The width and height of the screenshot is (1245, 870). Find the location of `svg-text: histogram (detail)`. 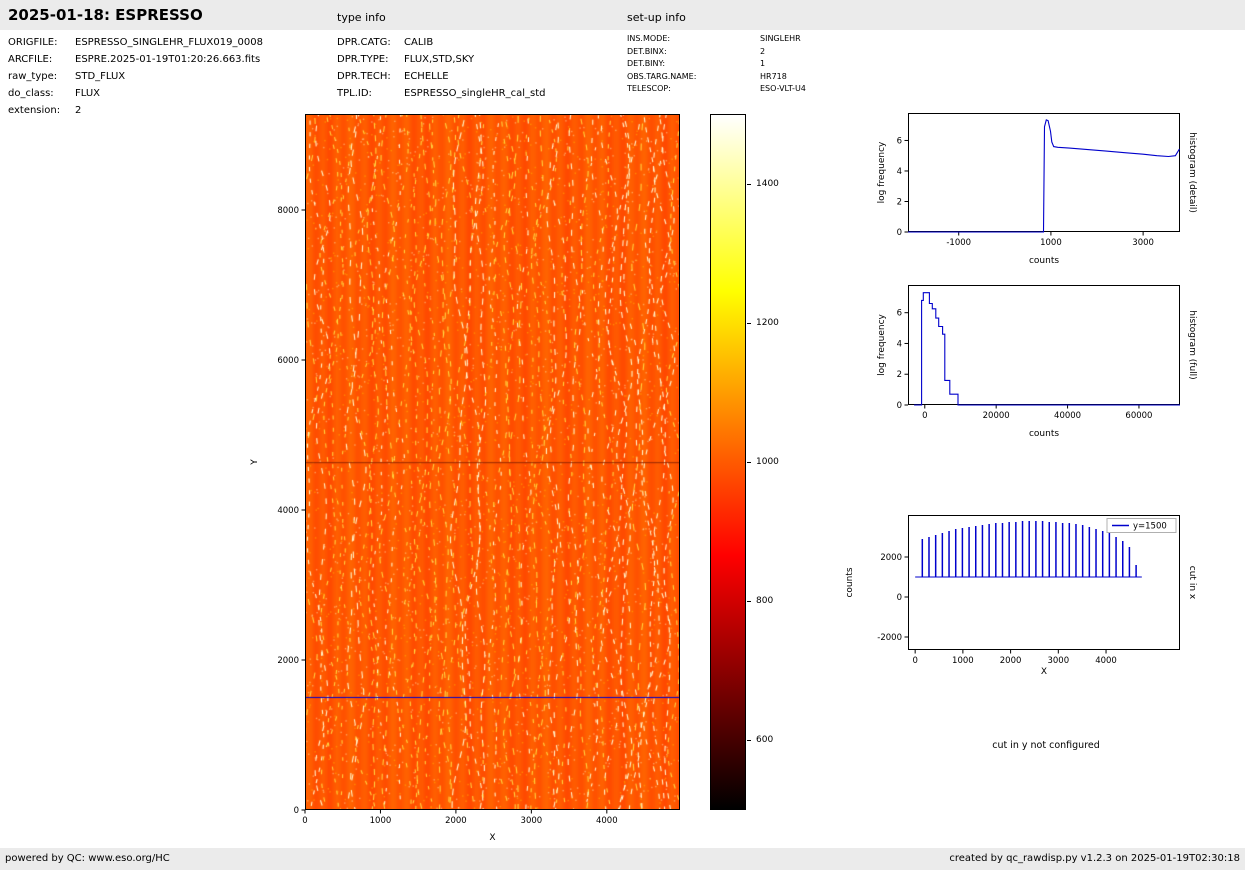

svg-text: histogram (detail) is located at coordinates (1192, 172).